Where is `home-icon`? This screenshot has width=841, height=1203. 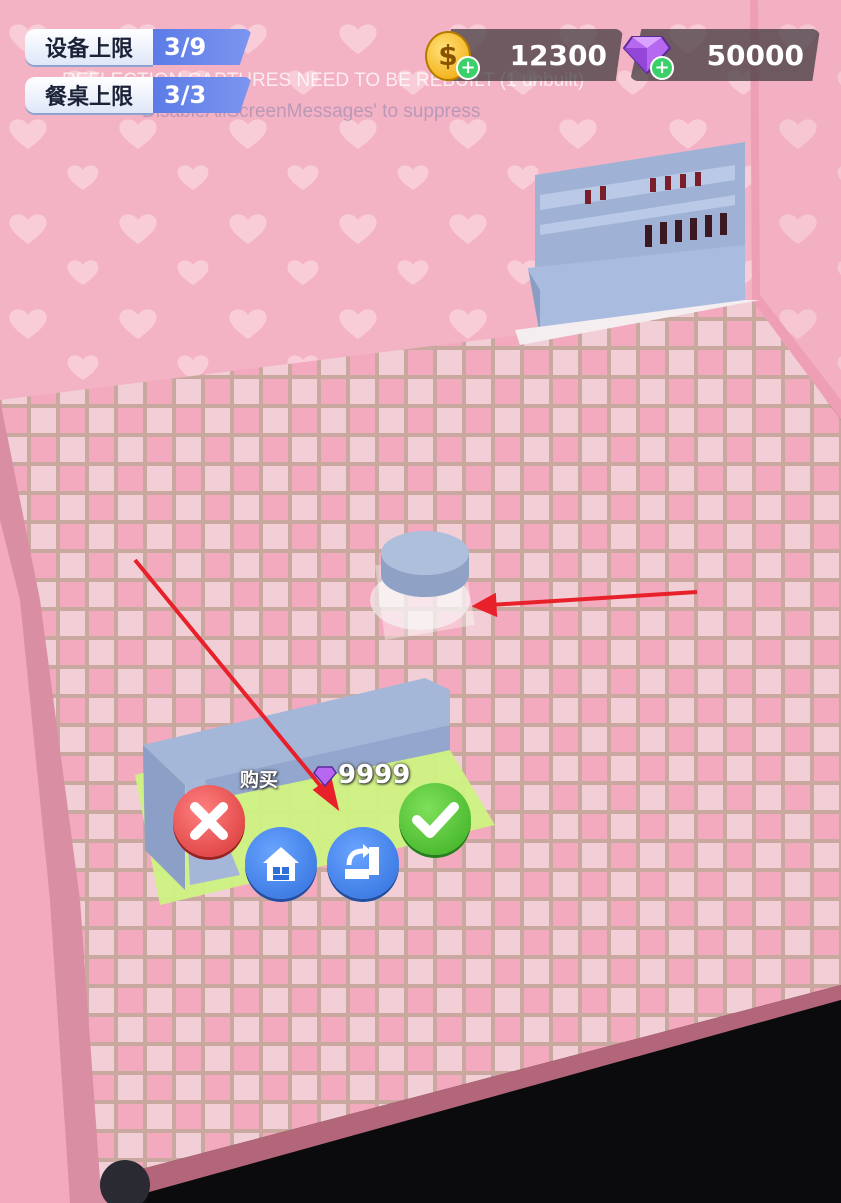
home-icon is located at coordinates (281, 864).